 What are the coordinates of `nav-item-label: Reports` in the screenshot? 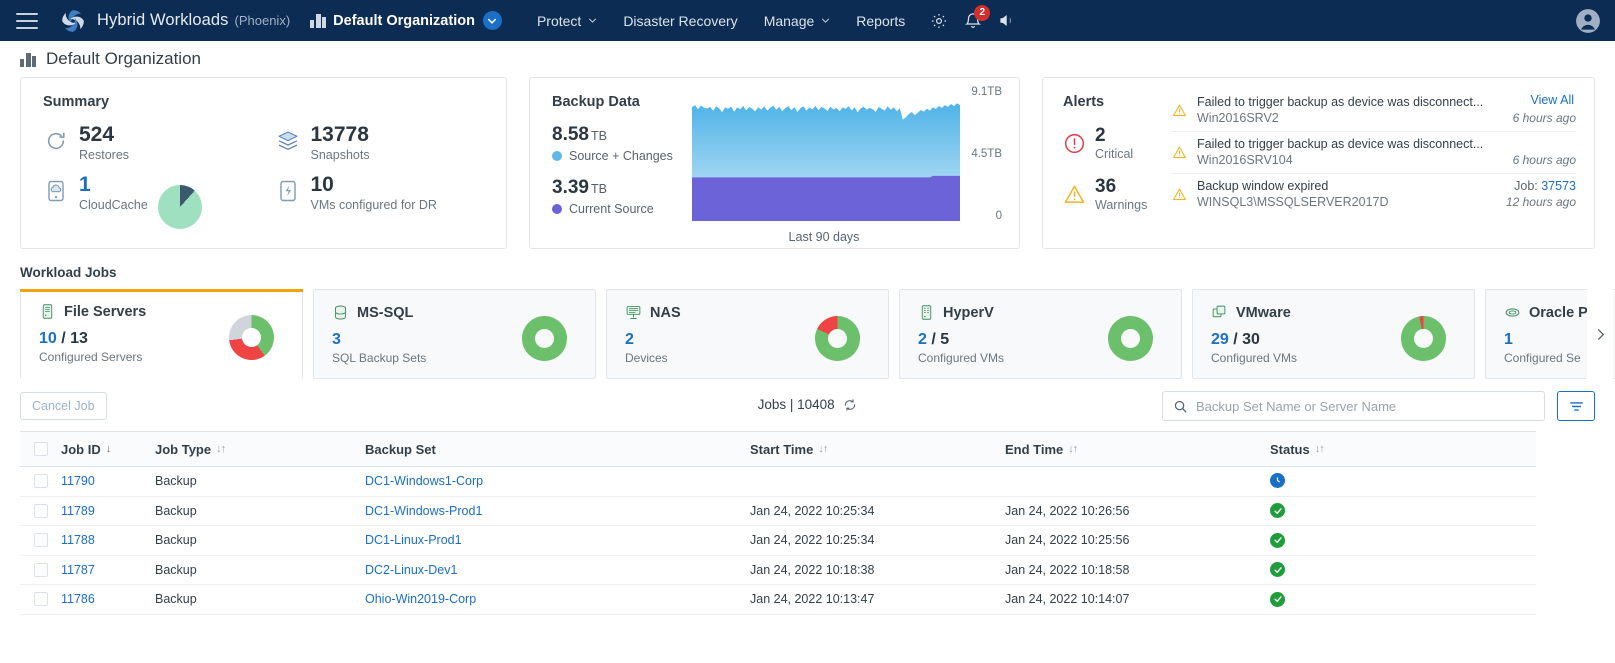 It's located at (881, 20).